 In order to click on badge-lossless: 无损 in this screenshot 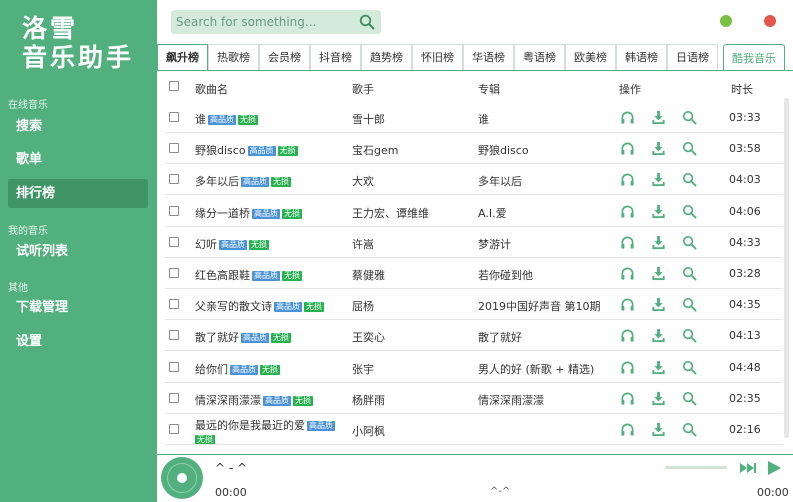, I will do `click(281, 182)`.